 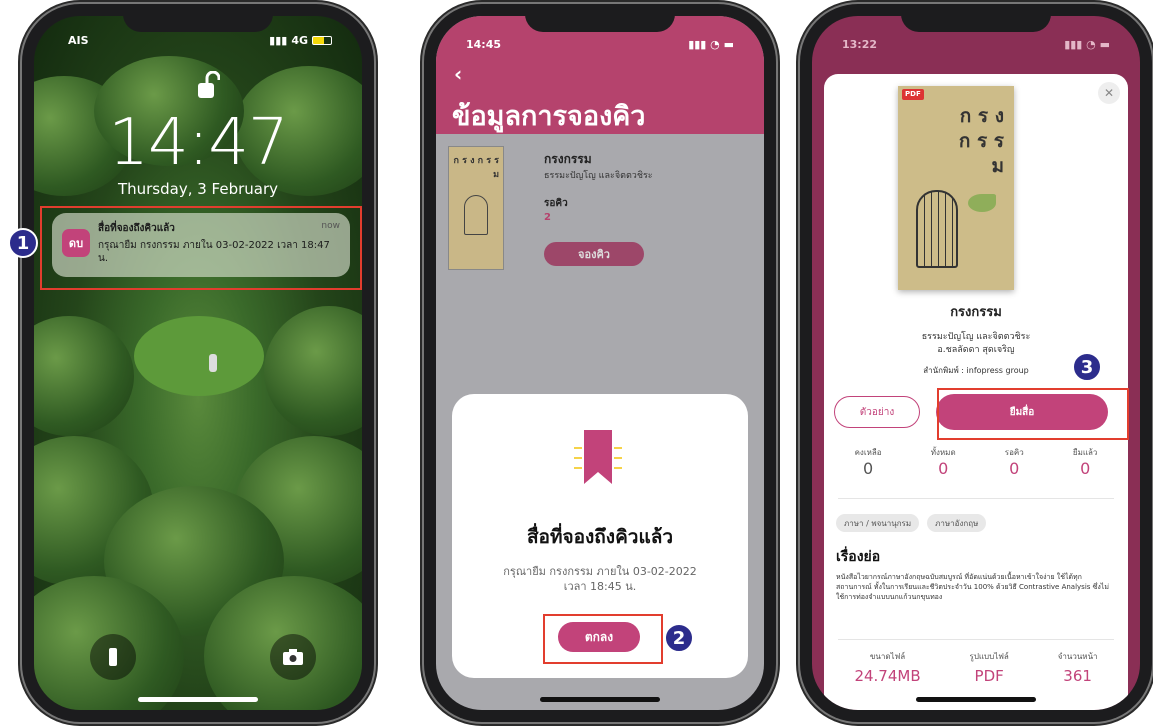 What do you see at coordinates (877, 412) in the screenshot?
I see `sample-button: ตัวอย่าง` at bounding box center [877, 412].